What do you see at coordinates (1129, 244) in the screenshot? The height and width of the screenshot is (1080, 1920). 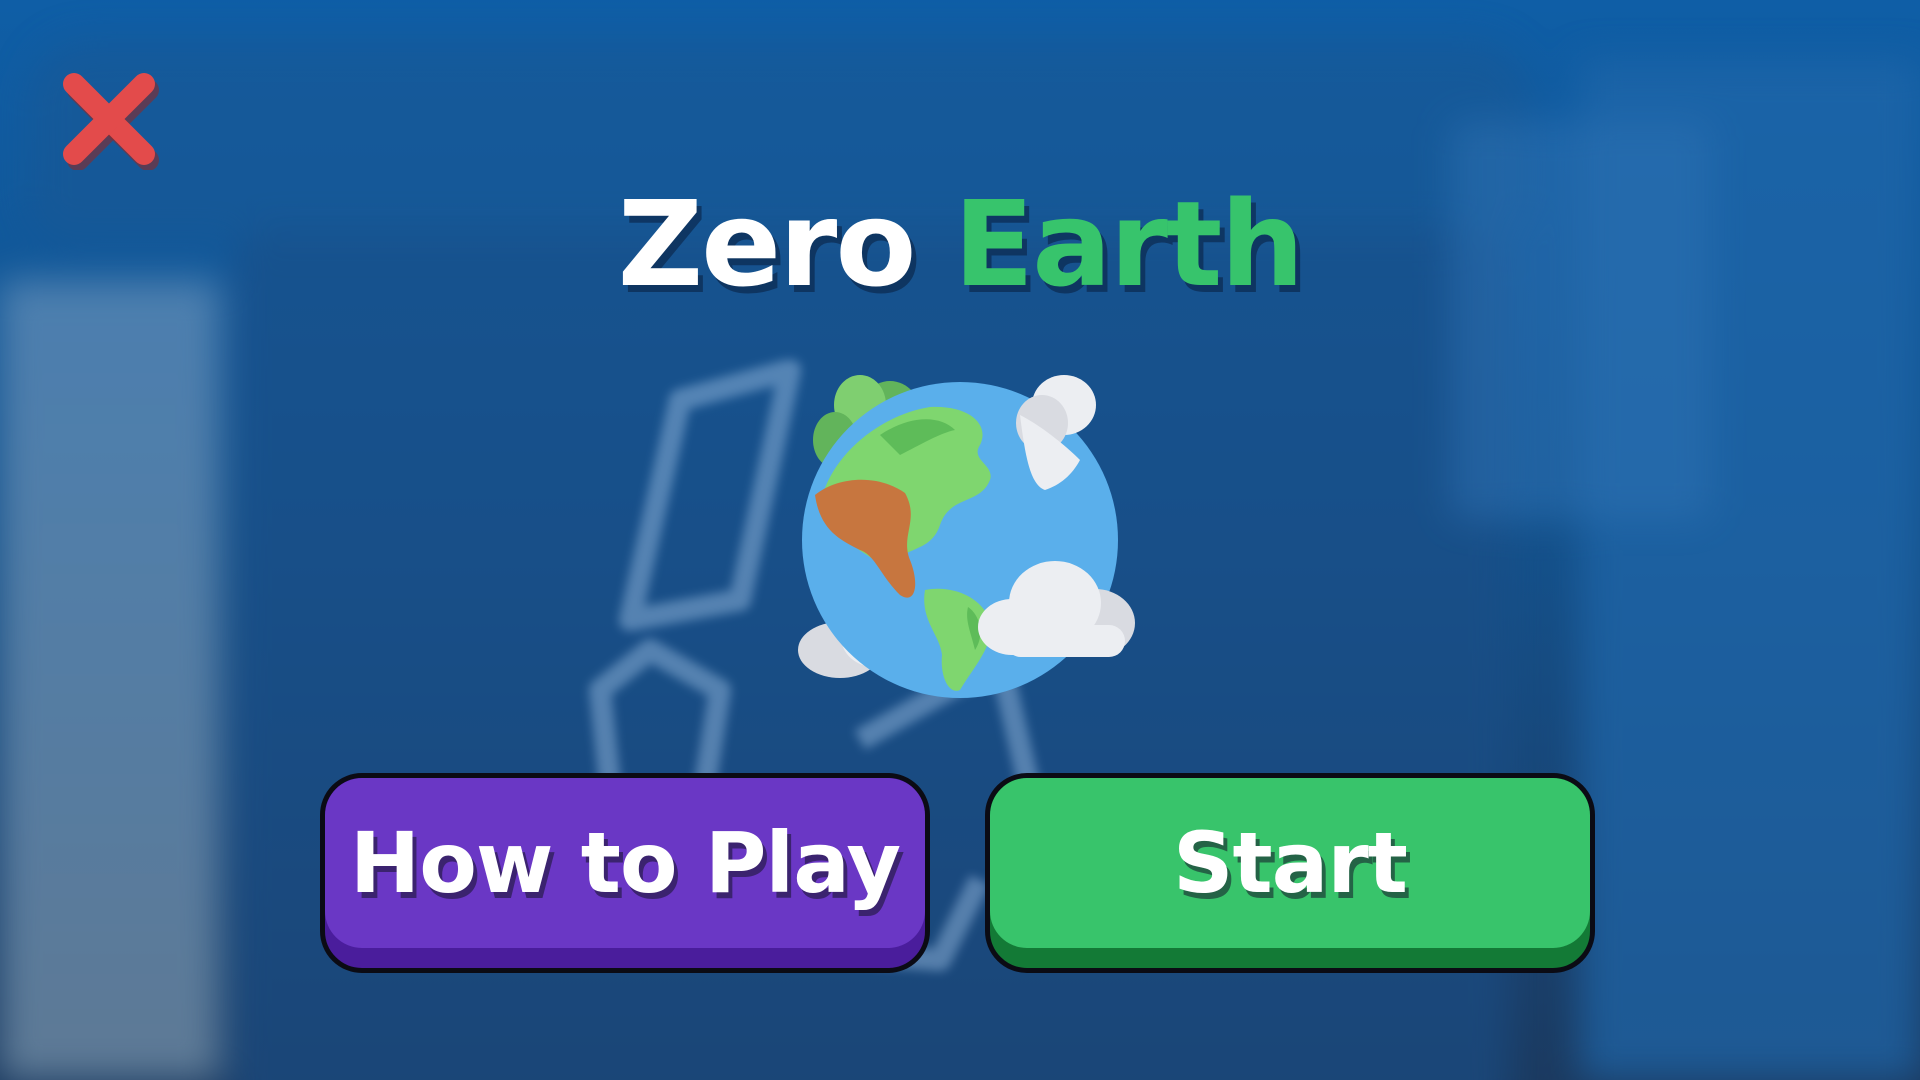 I see `title-word-earth: Earth` at bounding box center [1129, 244].